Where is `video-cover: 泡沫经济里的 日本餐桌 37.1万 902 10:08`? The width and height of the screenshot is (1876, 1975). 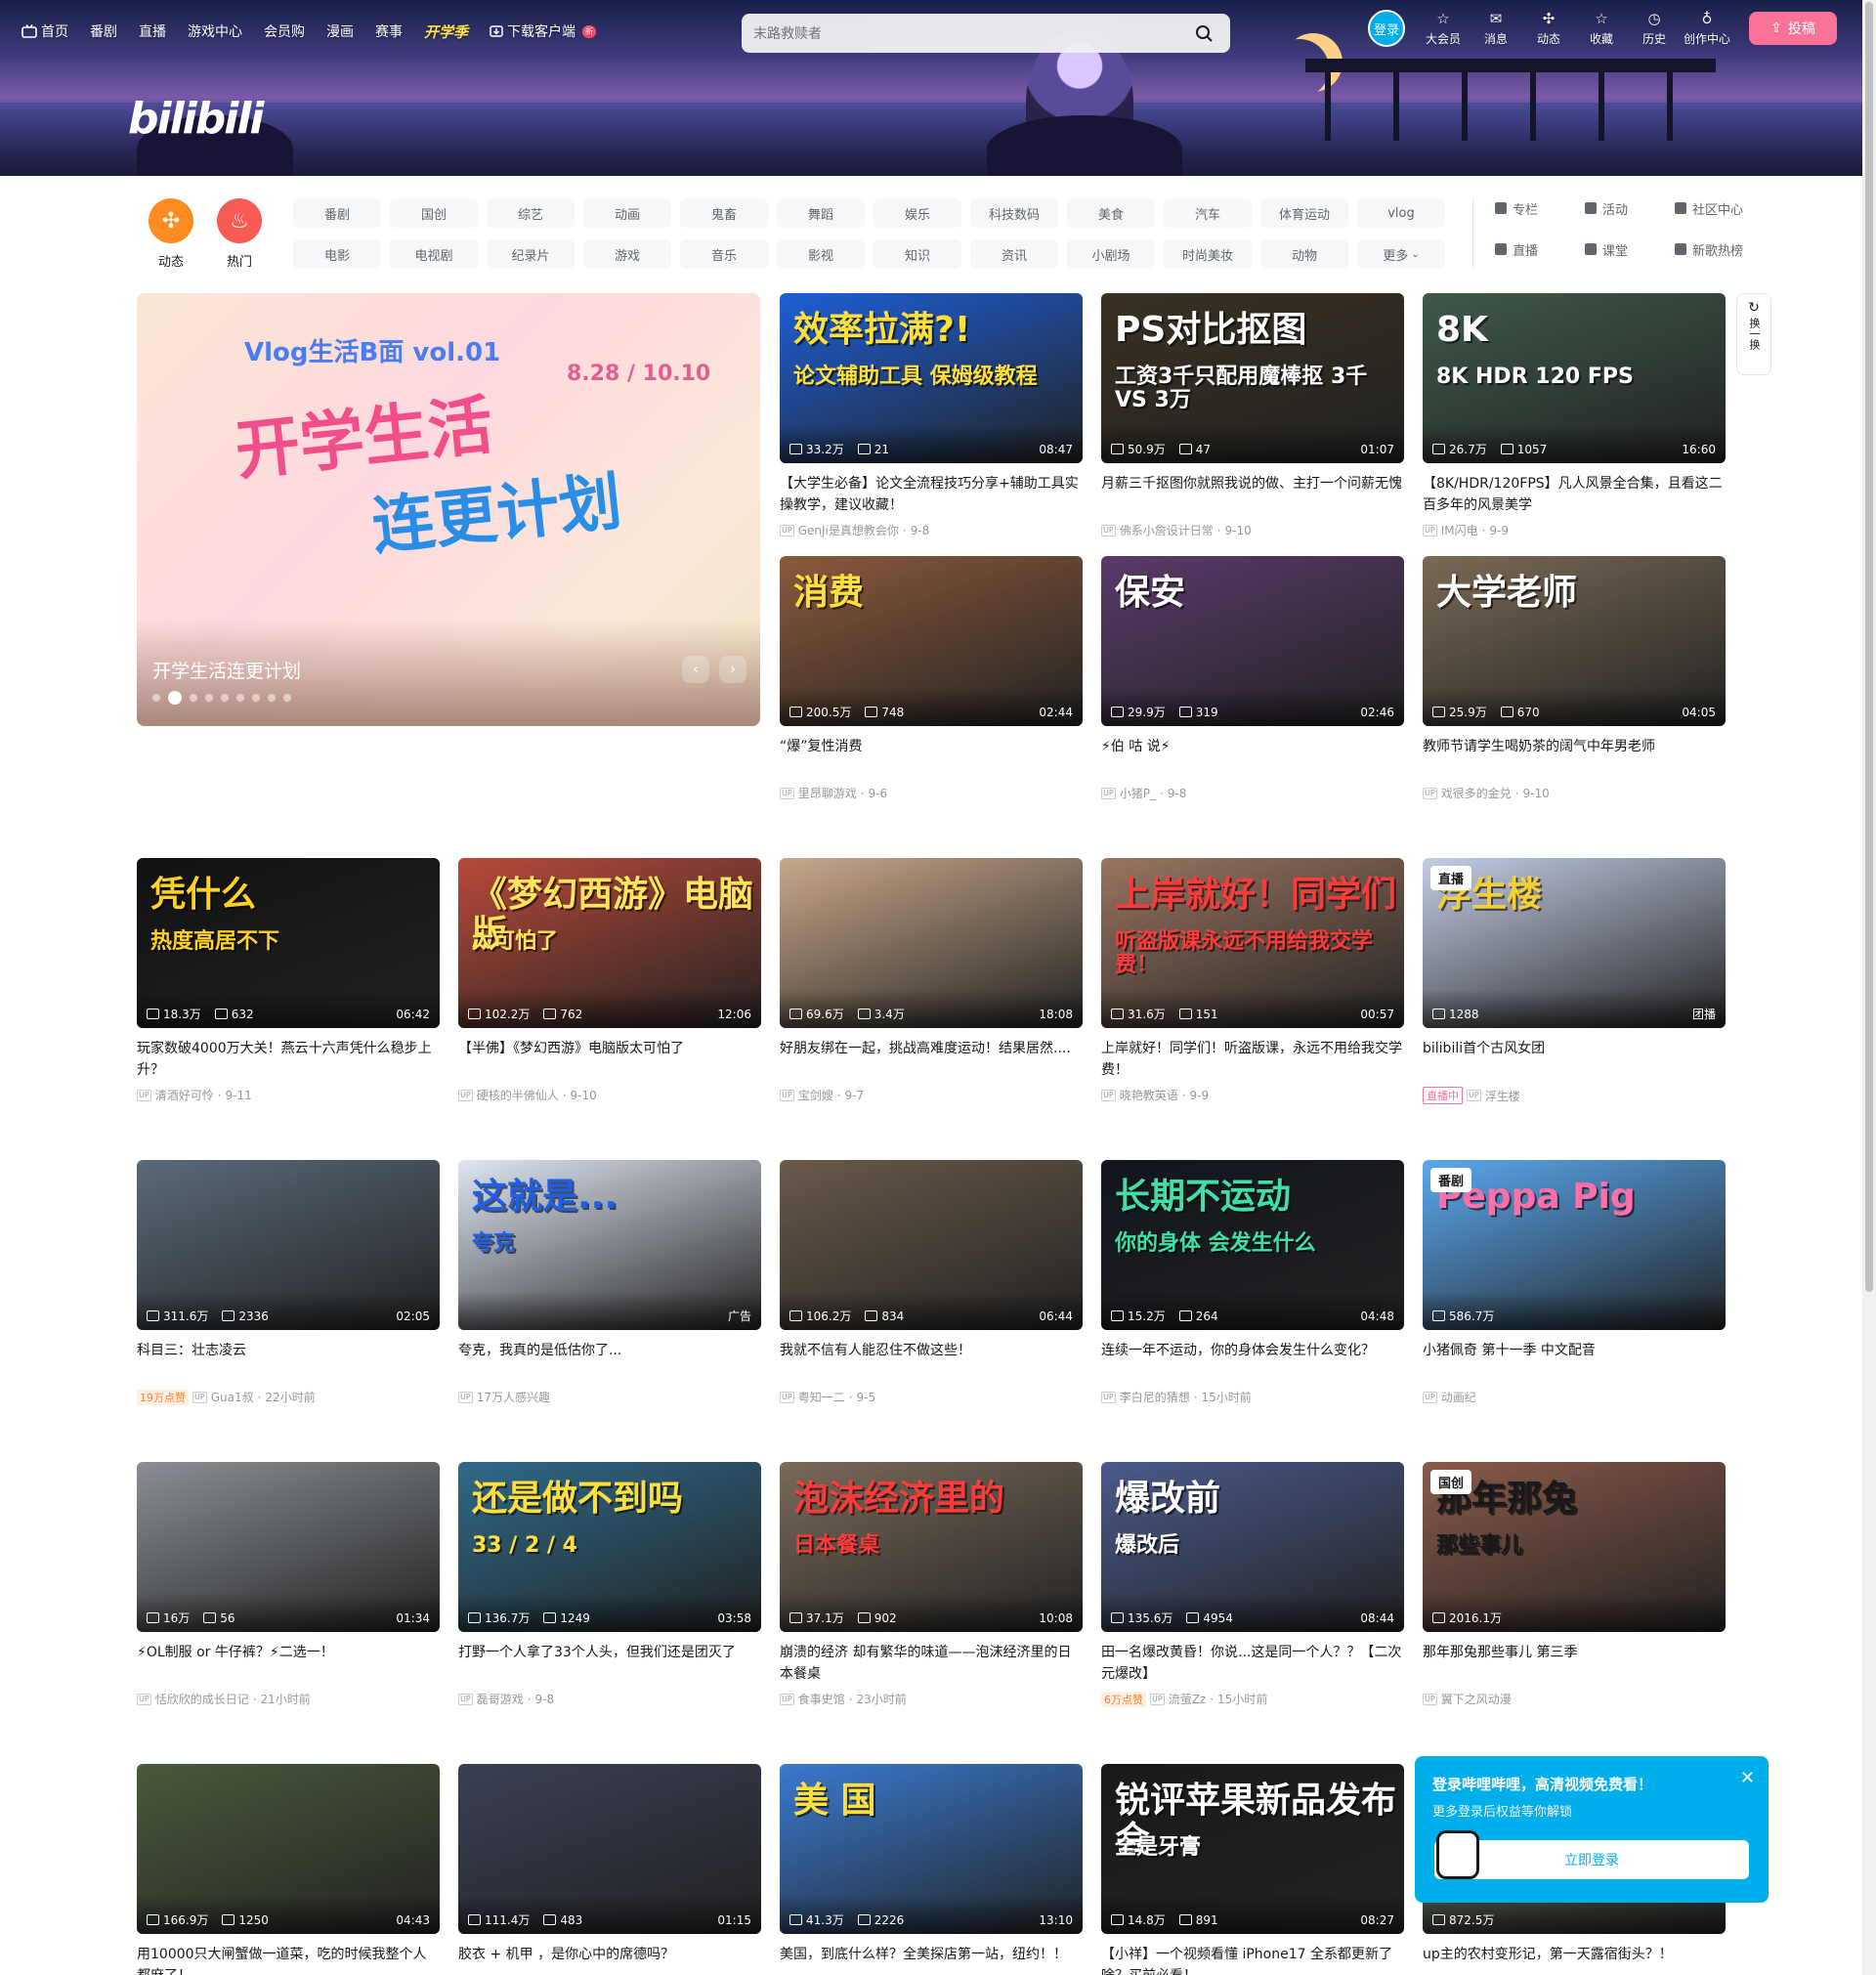 video-cover: 泡沫经济里的 日本餐桌 37.1万 902 10:08 is located at coordinates (931, 1547).